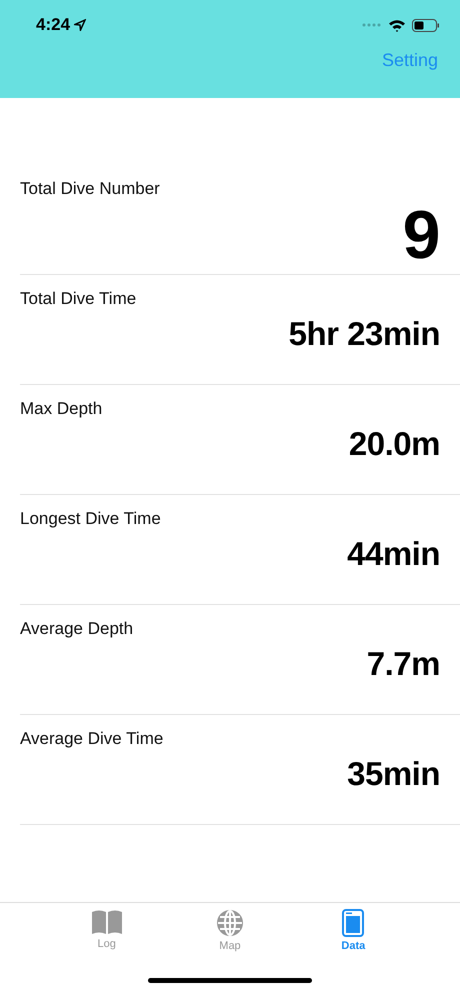  I want to click on location-arrow-icon, so click(80, 25).